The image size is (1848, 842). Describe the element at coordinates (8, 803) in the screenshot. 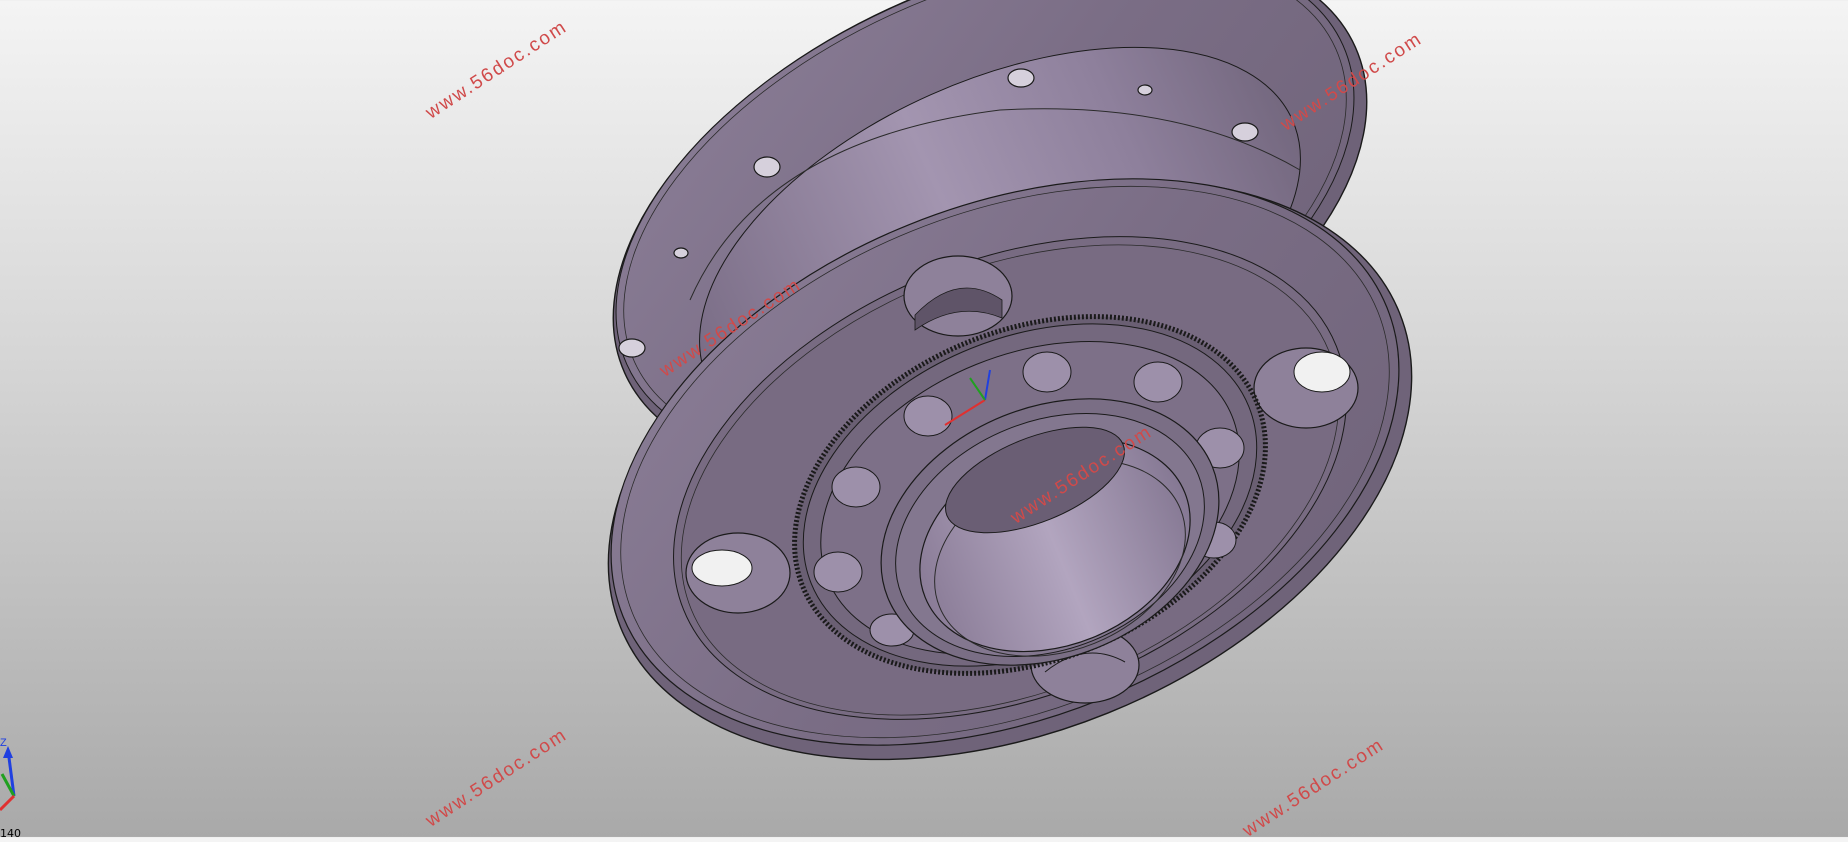

I see `triad-x-axis` at that location.